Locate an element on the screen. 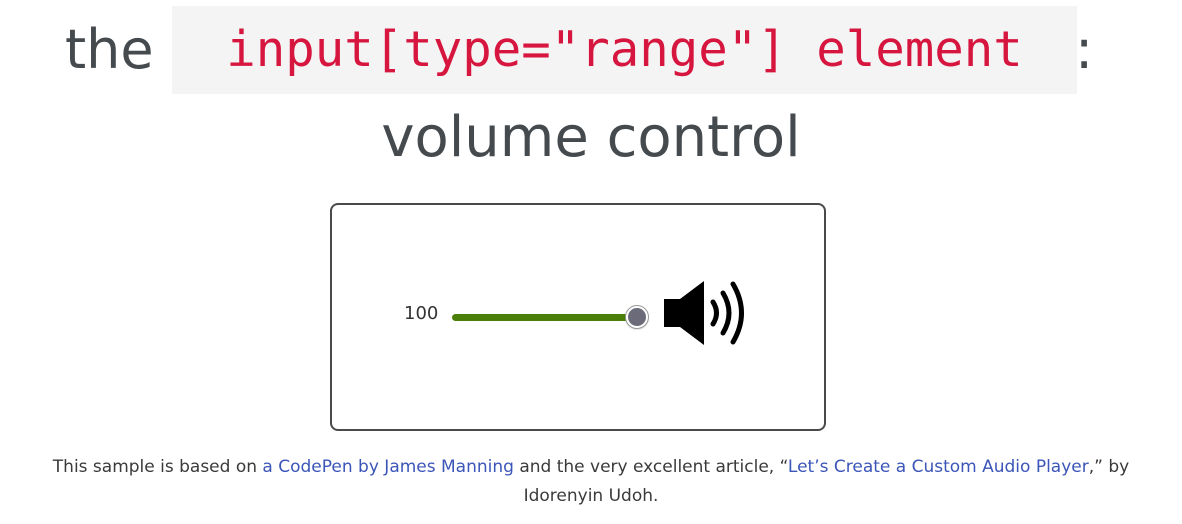  title-prefix: the is located at coordinates (109, 49).